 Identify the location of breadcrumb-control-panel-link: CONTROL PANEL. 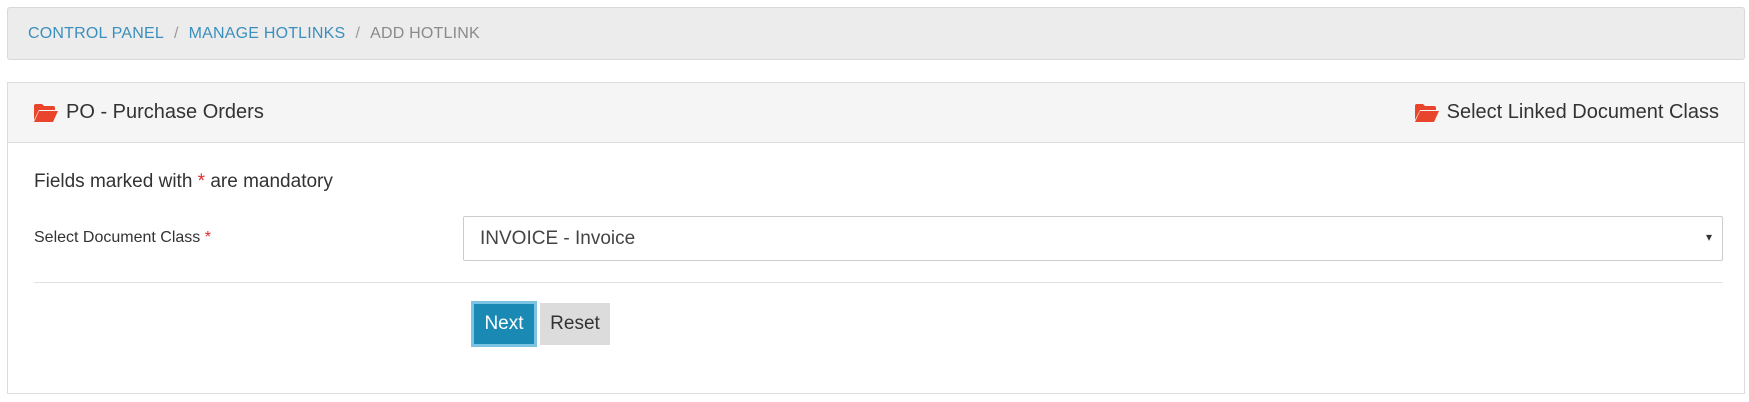
(96, 34).